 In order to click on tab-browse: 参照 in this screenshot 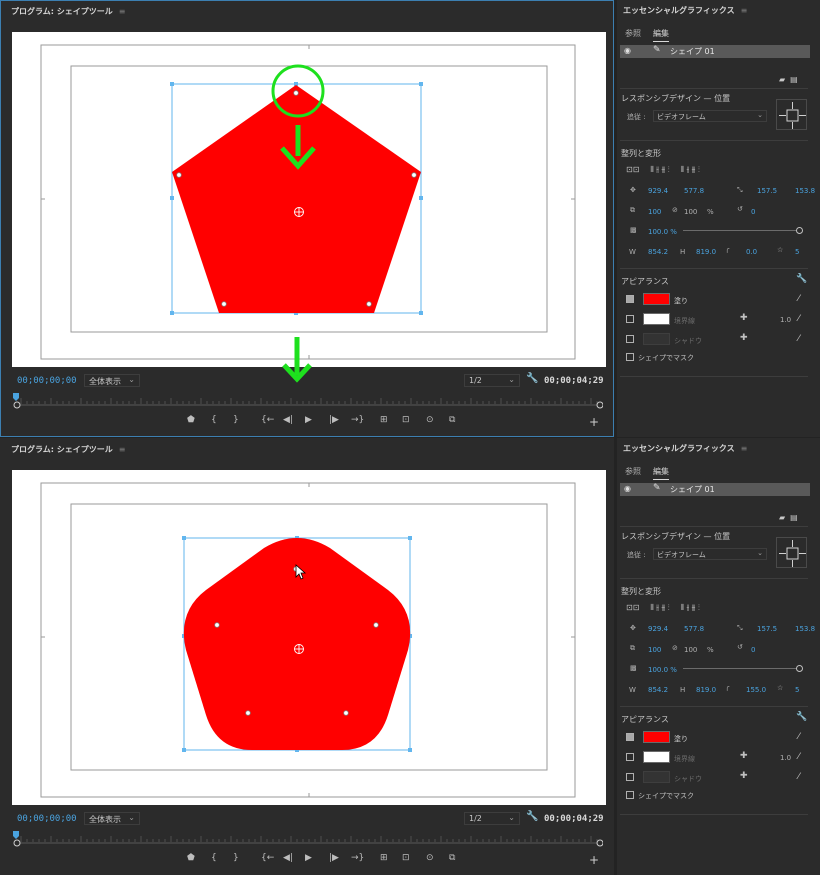, I will do `click(633, 33)`.